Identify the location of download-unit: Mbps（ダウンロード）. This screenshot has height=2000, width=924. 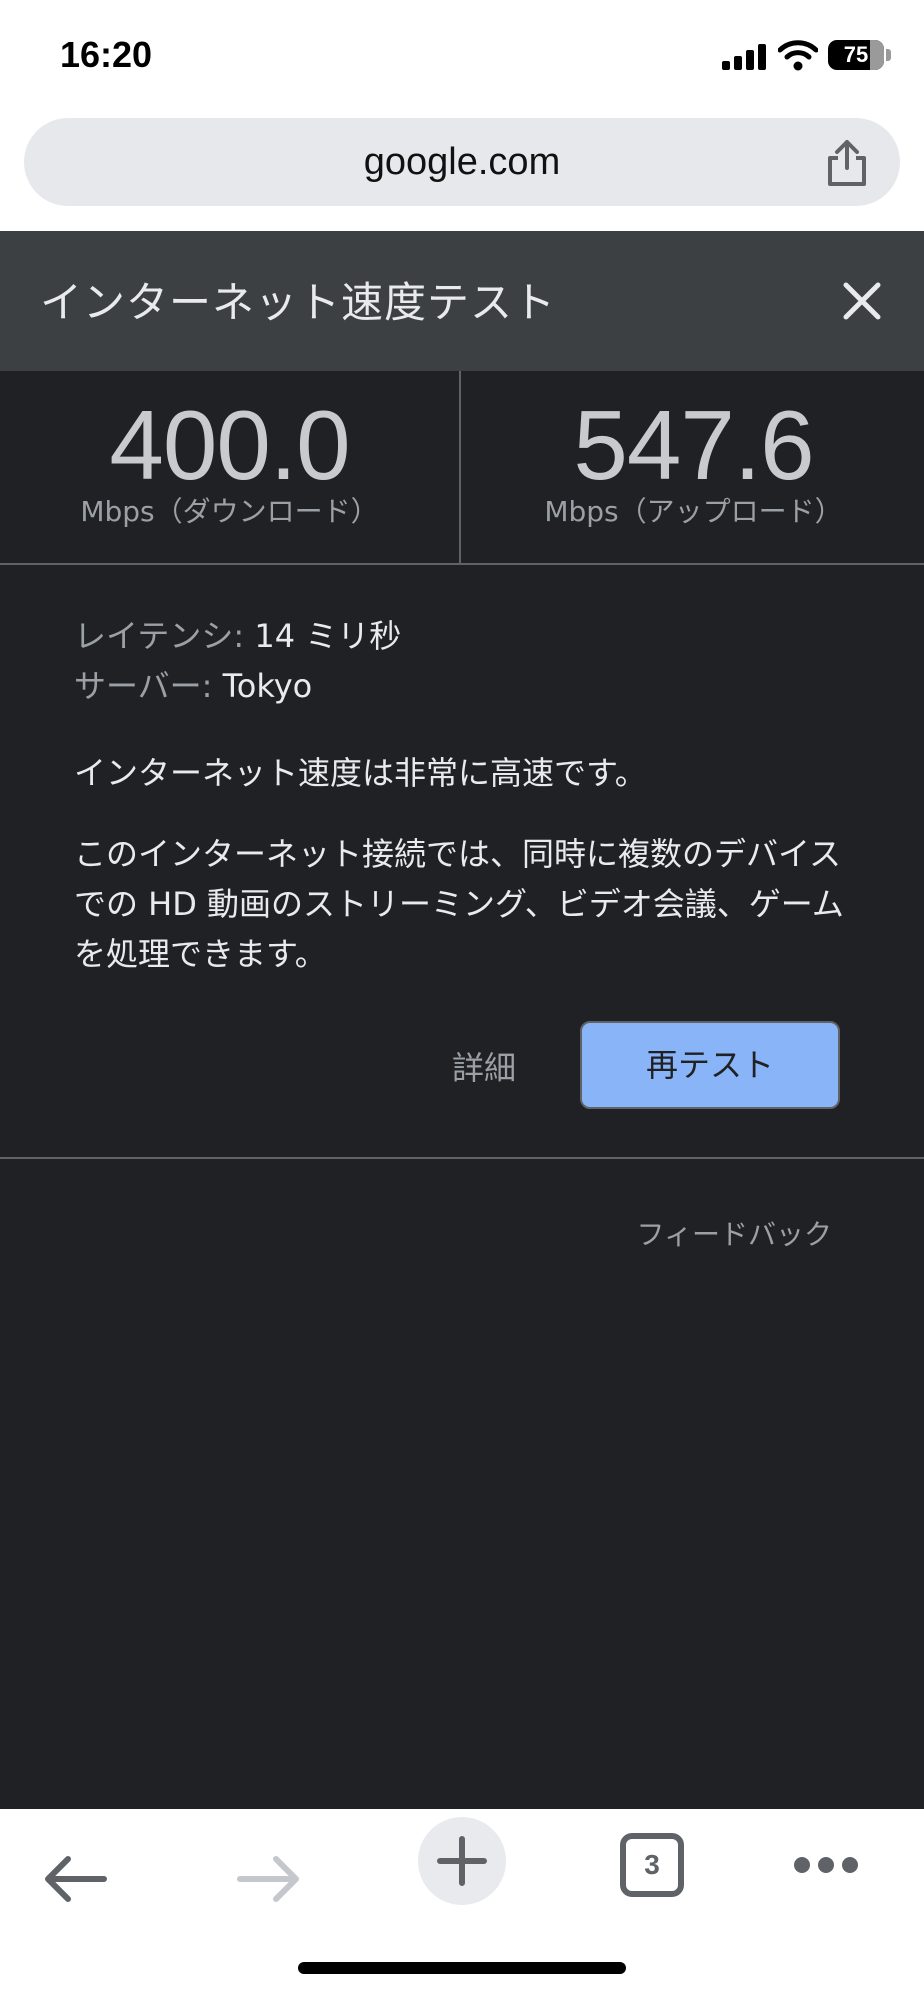
(229, 511).